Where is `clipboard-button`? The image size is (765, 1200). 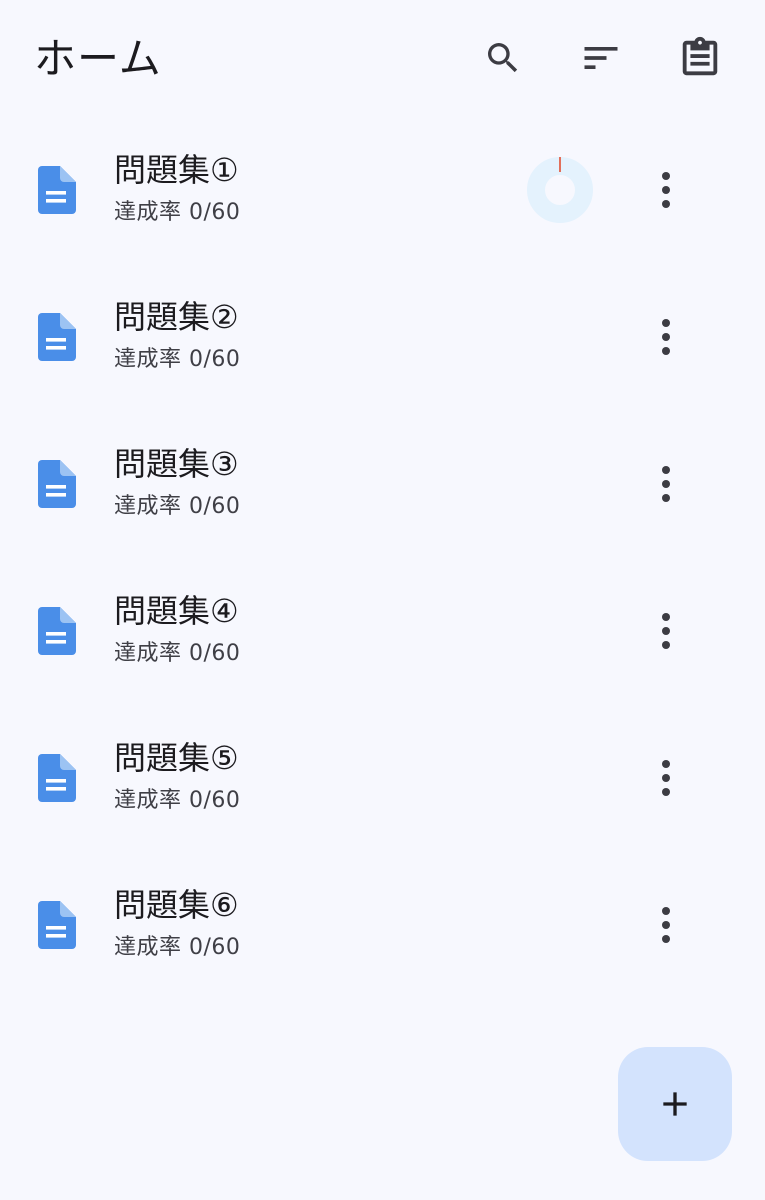
clipboard-button is located at coordinates (700, 58).